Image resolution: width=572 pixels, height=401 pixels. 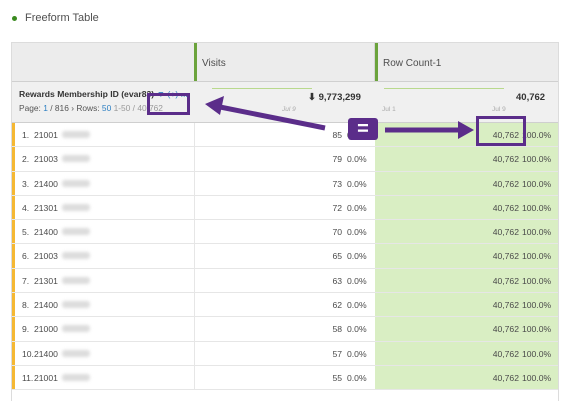 What do you see at coordinates (363, 129) in the screenshot?
I see `equals-sign: =` at bounding box center [363, 129].